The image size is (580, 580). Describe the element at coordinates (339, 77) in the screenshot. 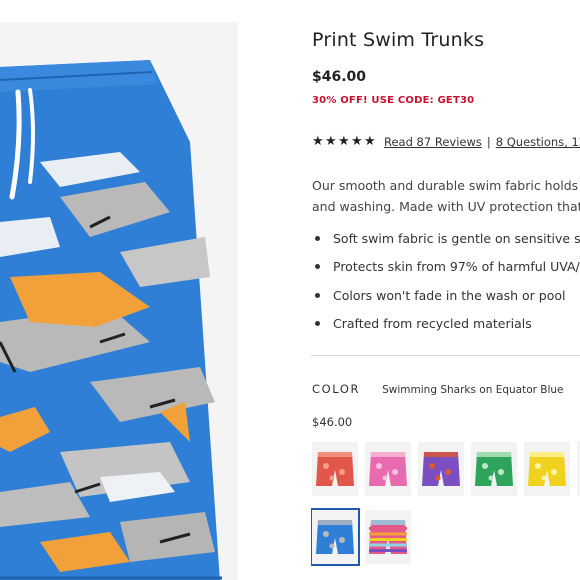

I see `product-price: $46.00` at that location.